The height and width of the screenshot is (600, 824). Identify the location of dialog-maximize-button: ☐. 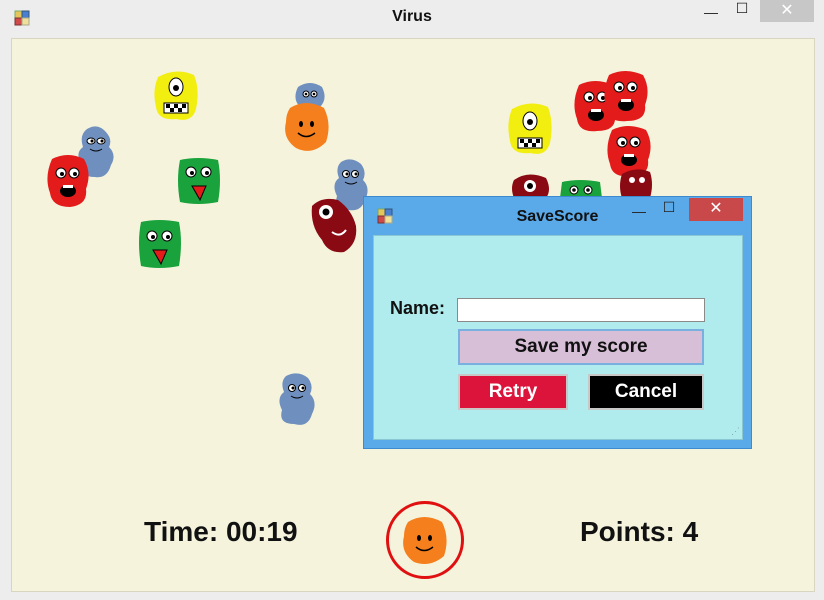
(669, 210).